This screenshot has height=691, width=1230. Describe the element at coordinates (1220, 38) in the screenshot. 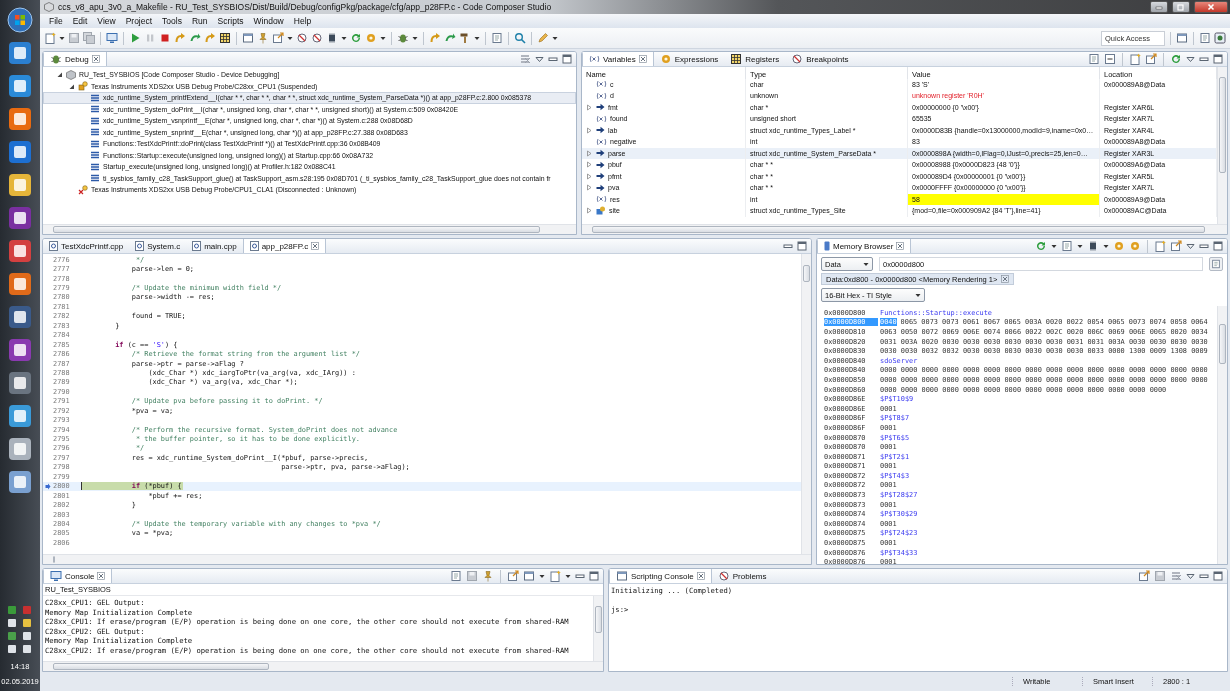

I see `perspective-icon` at that location.